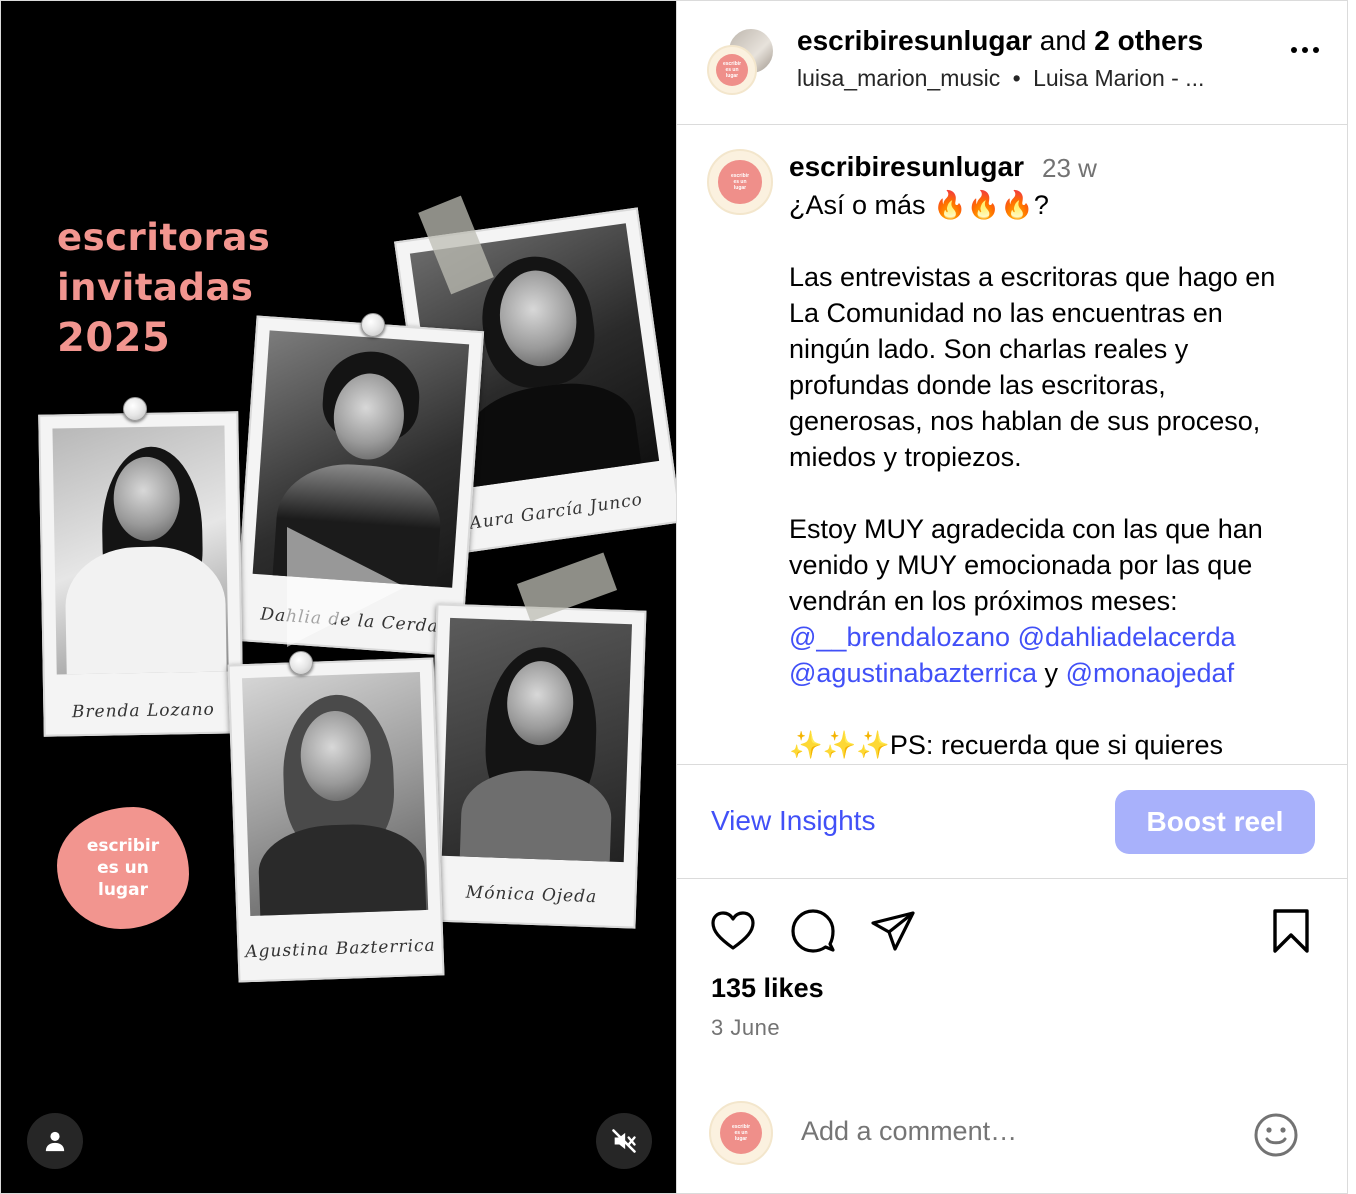 This screenshot has height=1194, width=1356. I want to click on caption-line: profundas donde las escritoras,, so click(977, 385).